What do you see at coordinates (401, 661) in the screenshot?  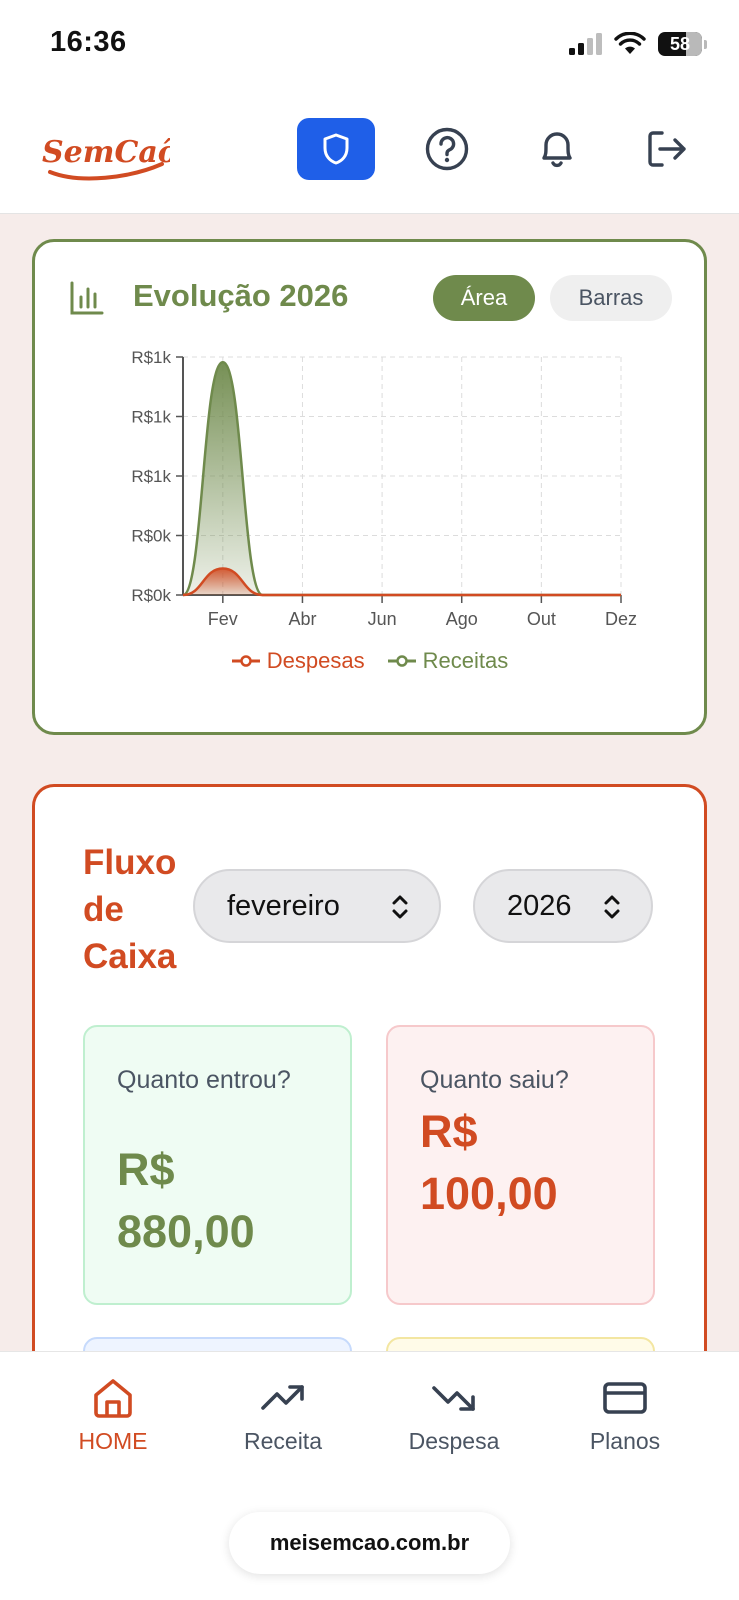 I see `legend-income-marker-icon` at bounding box center [401, 661].